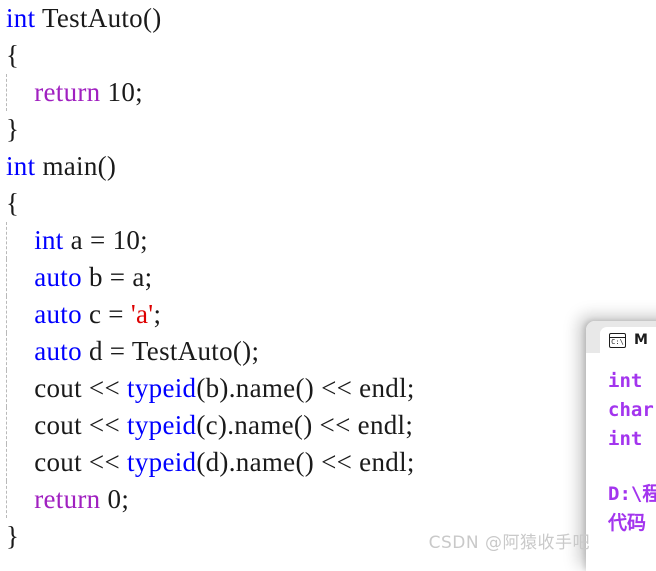  Describe the element at coordinates (328, 240) in the screenshot. I see `code-line: int a = 10;` at that location.